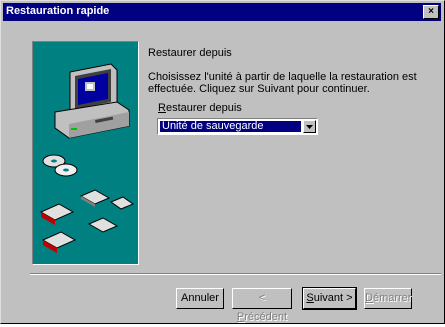 The image size is (445, 327). I want to click on close-button: ×, so click(431, 12).